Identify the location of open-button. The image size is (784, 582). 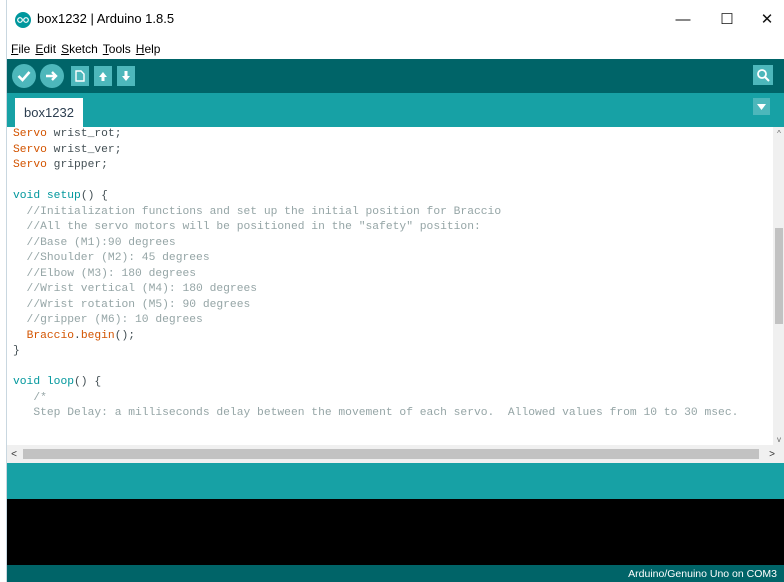
(103, 76).